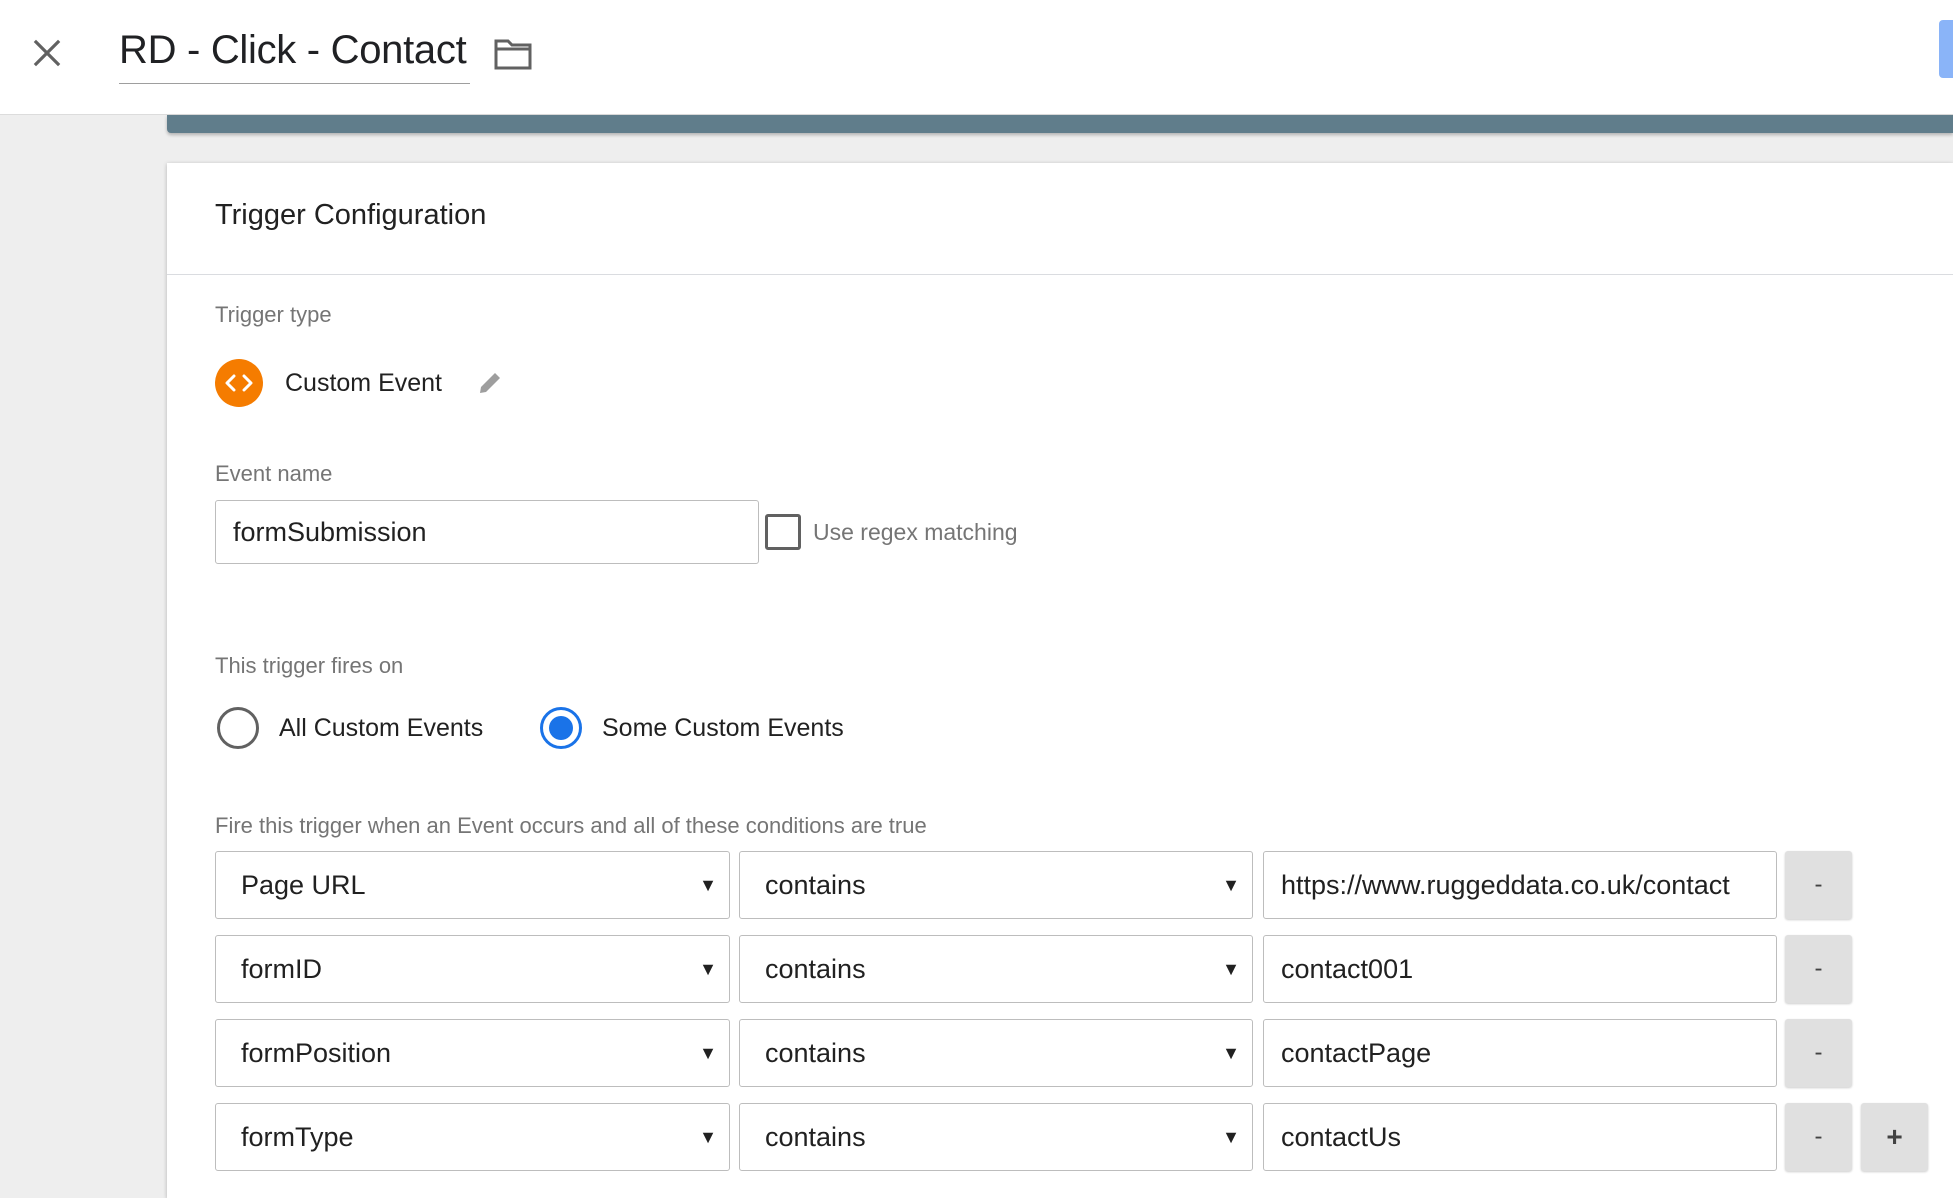  I want to click on radio-all-custom-events: All Custom Events, so click(350, 728).